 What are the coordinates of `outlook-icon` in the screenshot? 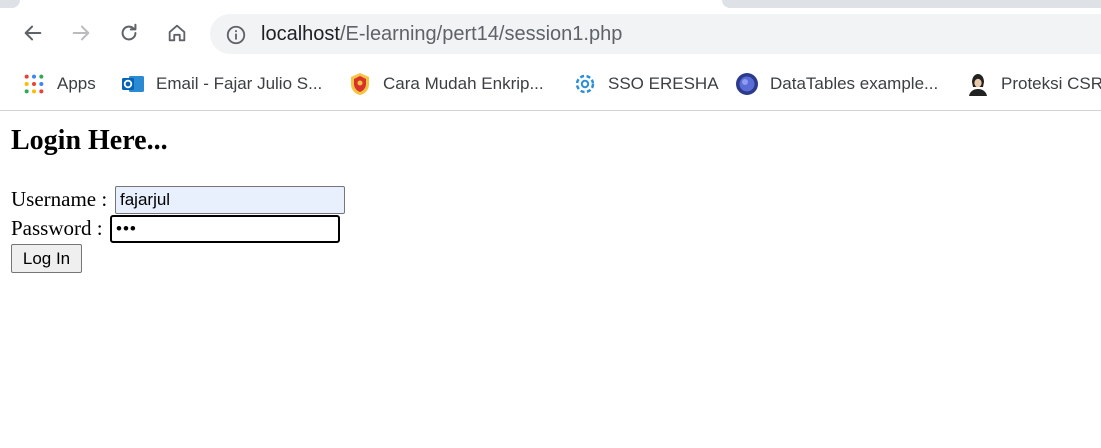 It's located at (133, 84).